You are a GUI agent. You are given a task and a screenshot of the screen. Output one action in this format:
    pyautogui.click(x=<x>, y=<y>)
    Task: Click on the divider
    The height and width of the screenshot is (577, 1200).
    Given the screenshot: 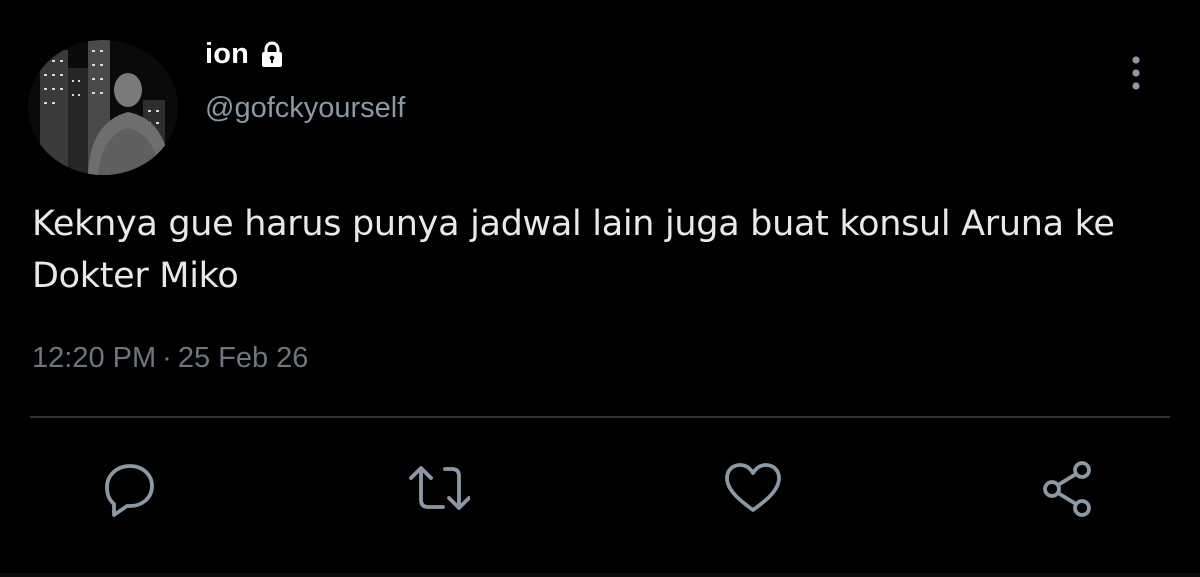 What is the action you would take?
    pyautogui.click(x=600, y=417)
    